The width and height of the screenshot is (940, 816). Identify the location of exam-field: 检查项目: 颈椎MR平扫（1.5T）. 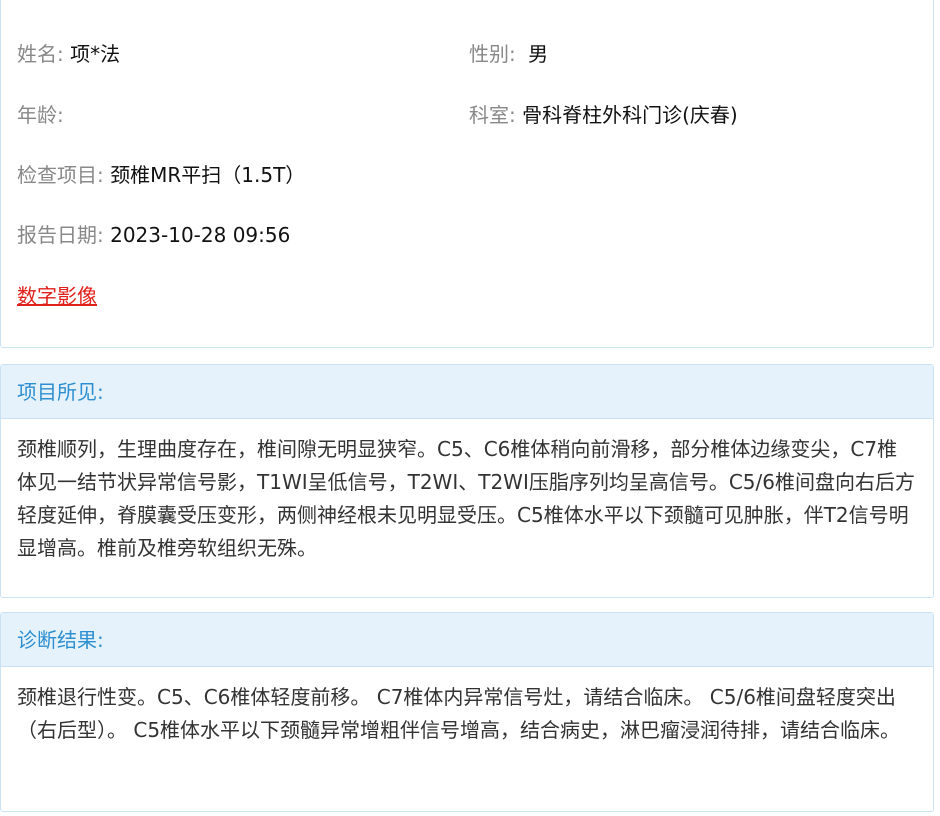
(161, 175).